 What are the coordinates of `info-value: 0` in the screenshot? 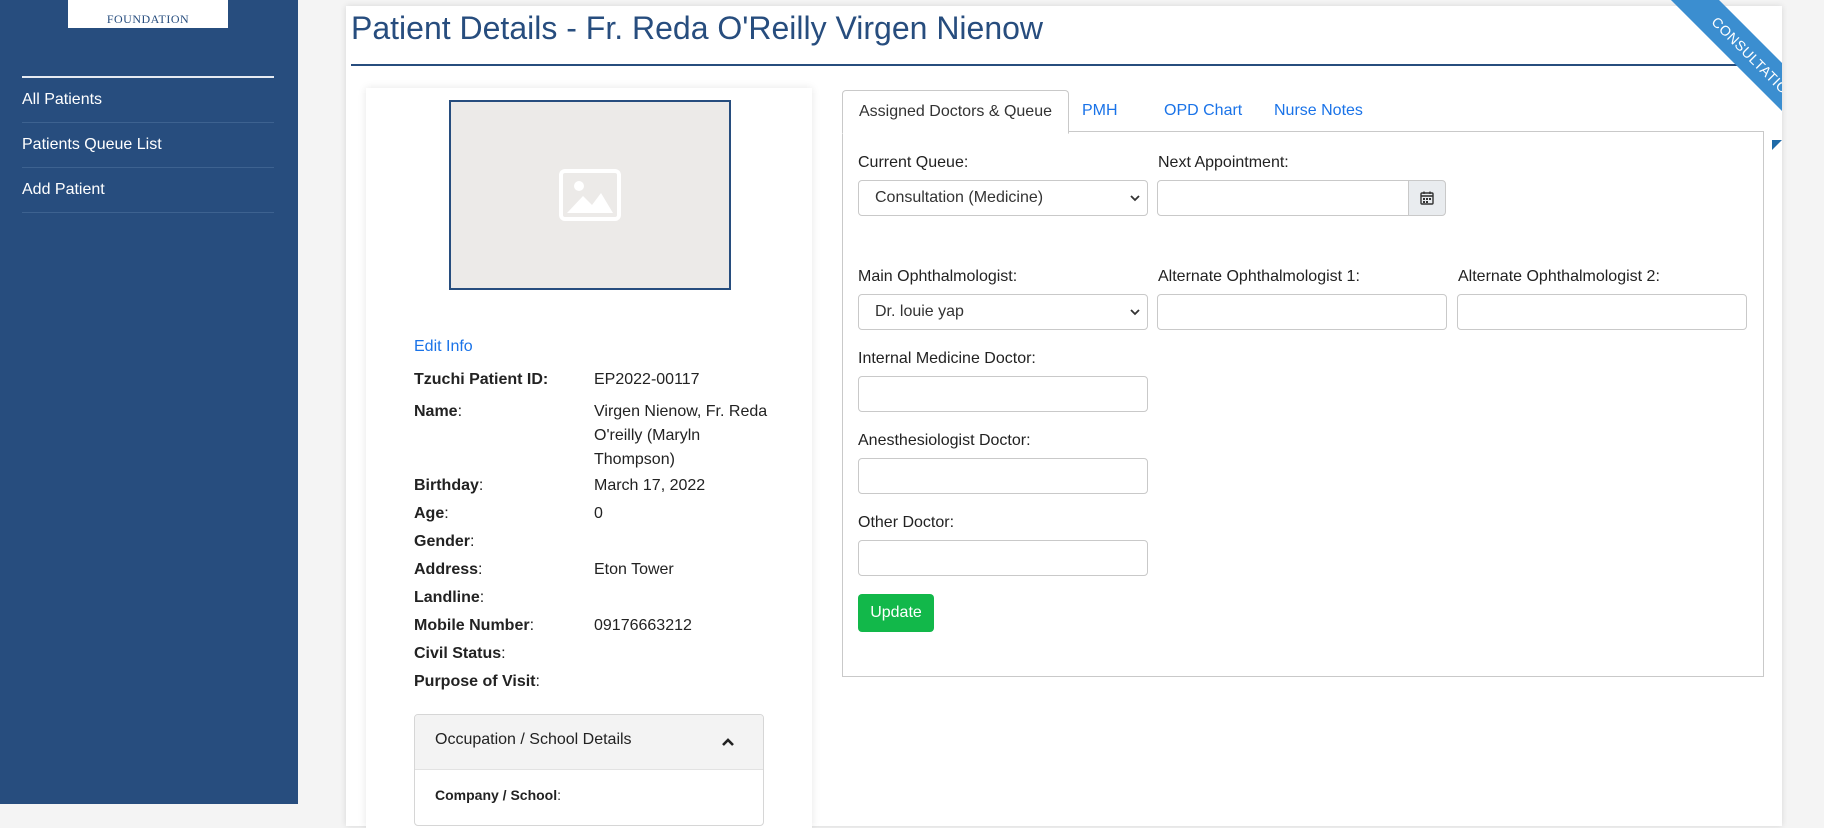 It's located at (598, 513).